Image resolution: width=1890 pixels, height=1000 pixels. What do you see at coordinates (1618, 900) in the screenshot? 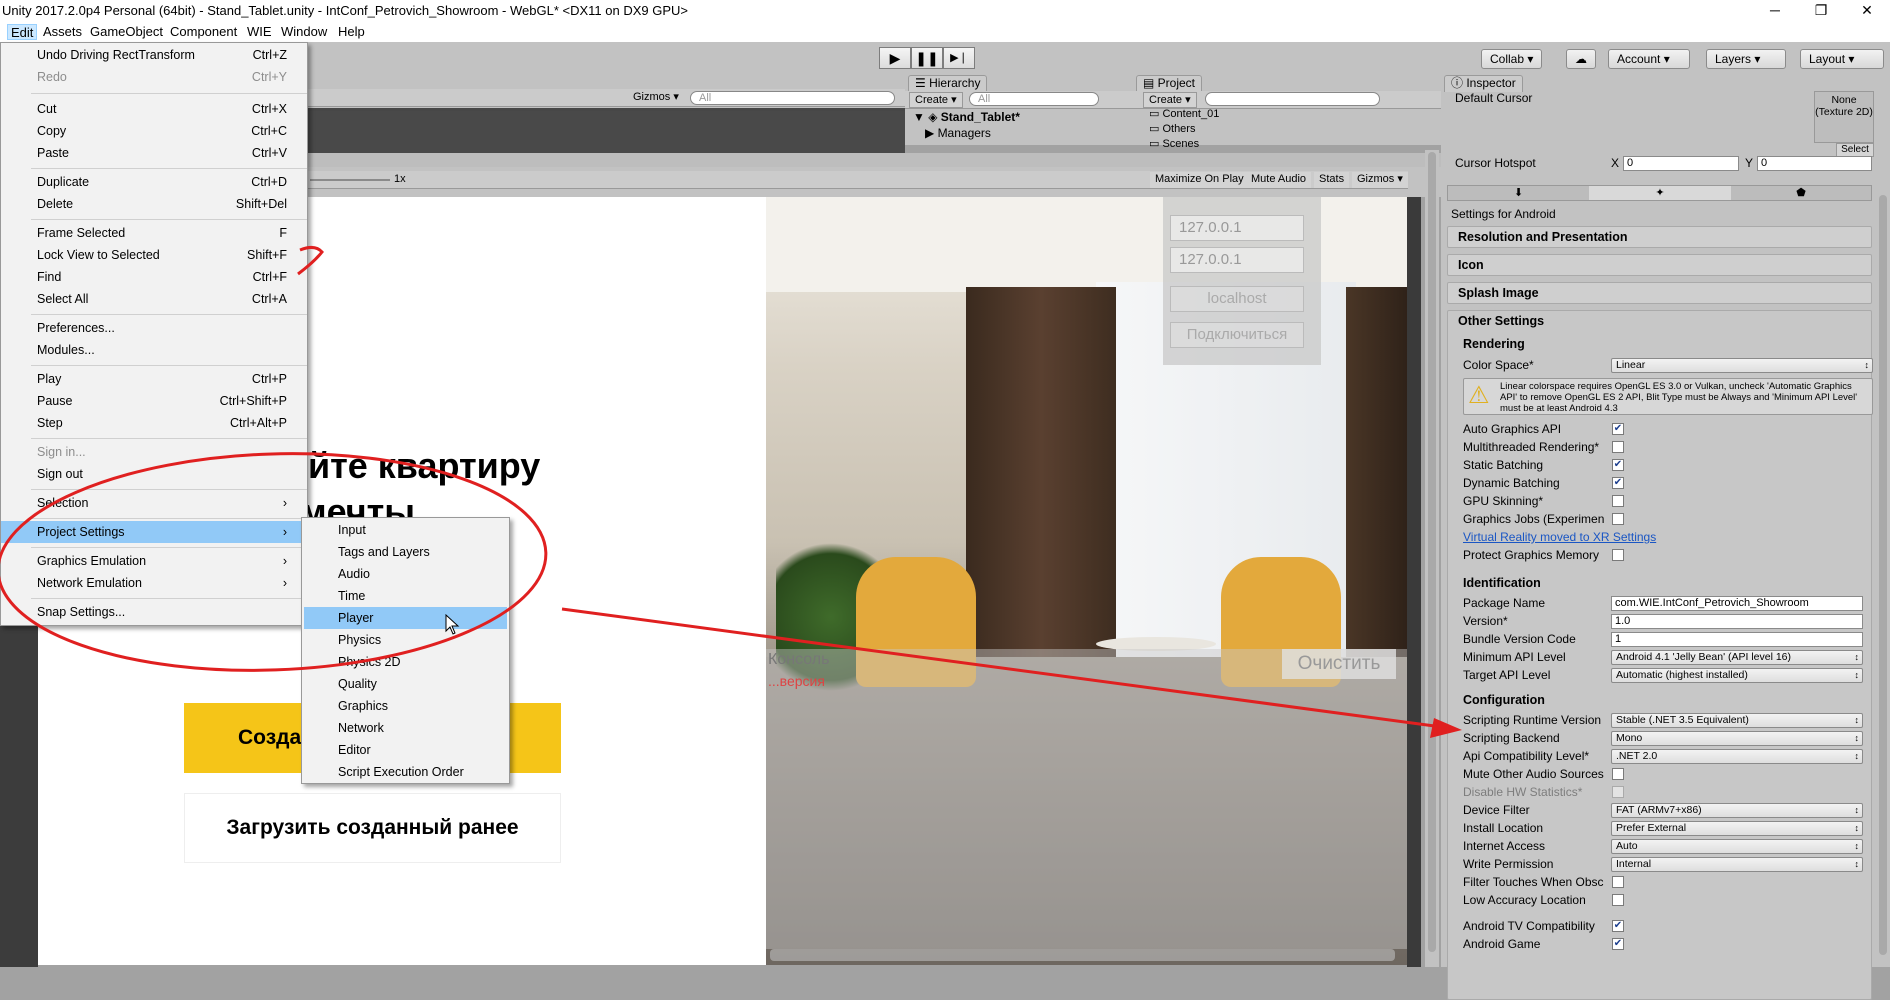
I see `low-accuracy-checkbox` at bounding box center [1618, 900].